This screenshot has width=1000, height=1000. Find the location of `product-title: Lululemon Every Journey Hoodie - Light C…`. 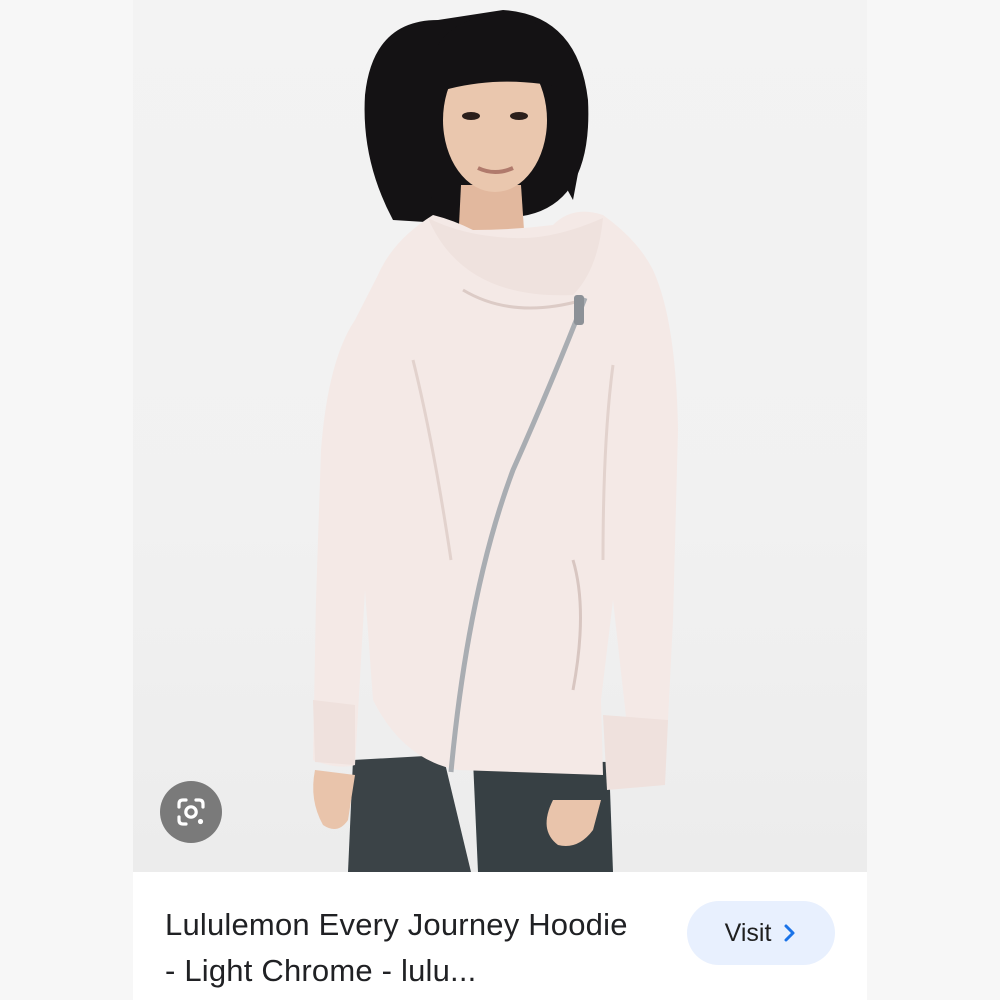

product-title: Lululemon Every Journey Hoodie - Light C… is located at coordinates (405, 948).